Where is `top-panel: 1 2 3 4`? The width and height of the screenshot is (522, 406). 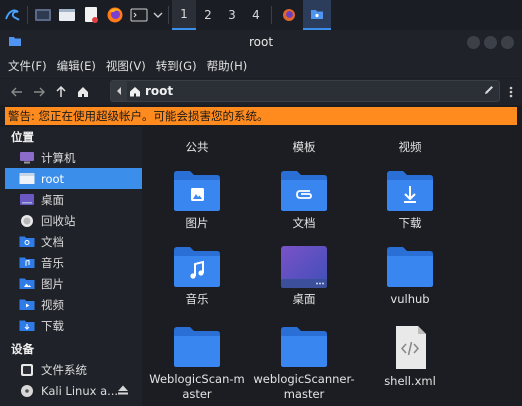
top-panel: 1 2 3 4 is located at coordinates (261, 15).